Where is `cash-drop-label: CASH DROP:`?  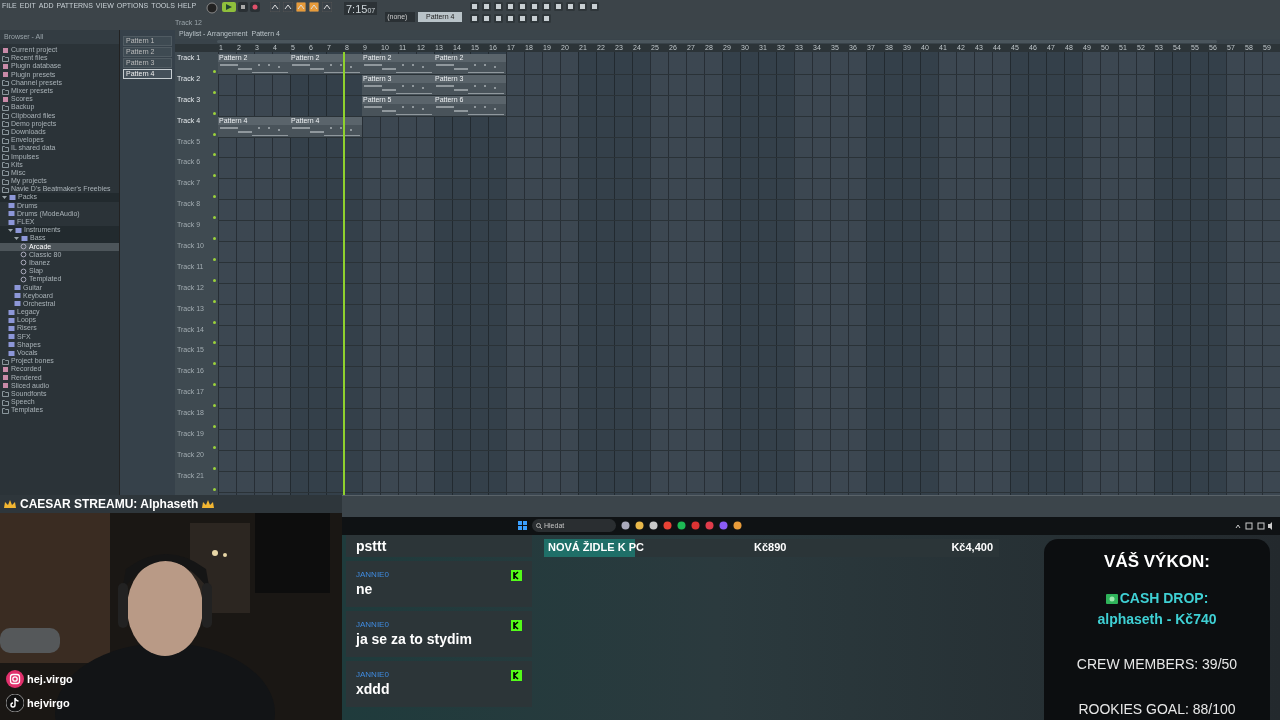 cash-drop-label: CASH DROP: is located at coordinates (1164, 598).